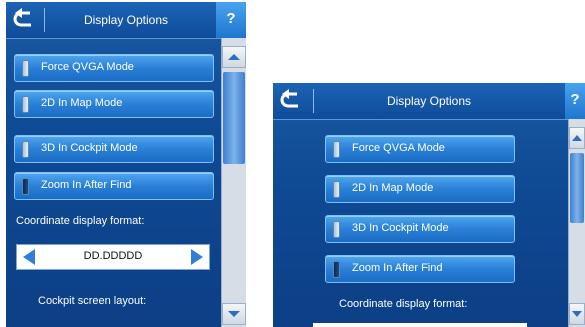 This screenshot has width=585, height=327. Describe the element at coordinates (92, 301) in the screenshot. I see `cockpit-layout-label: Cockpit screen layout:` at that location.